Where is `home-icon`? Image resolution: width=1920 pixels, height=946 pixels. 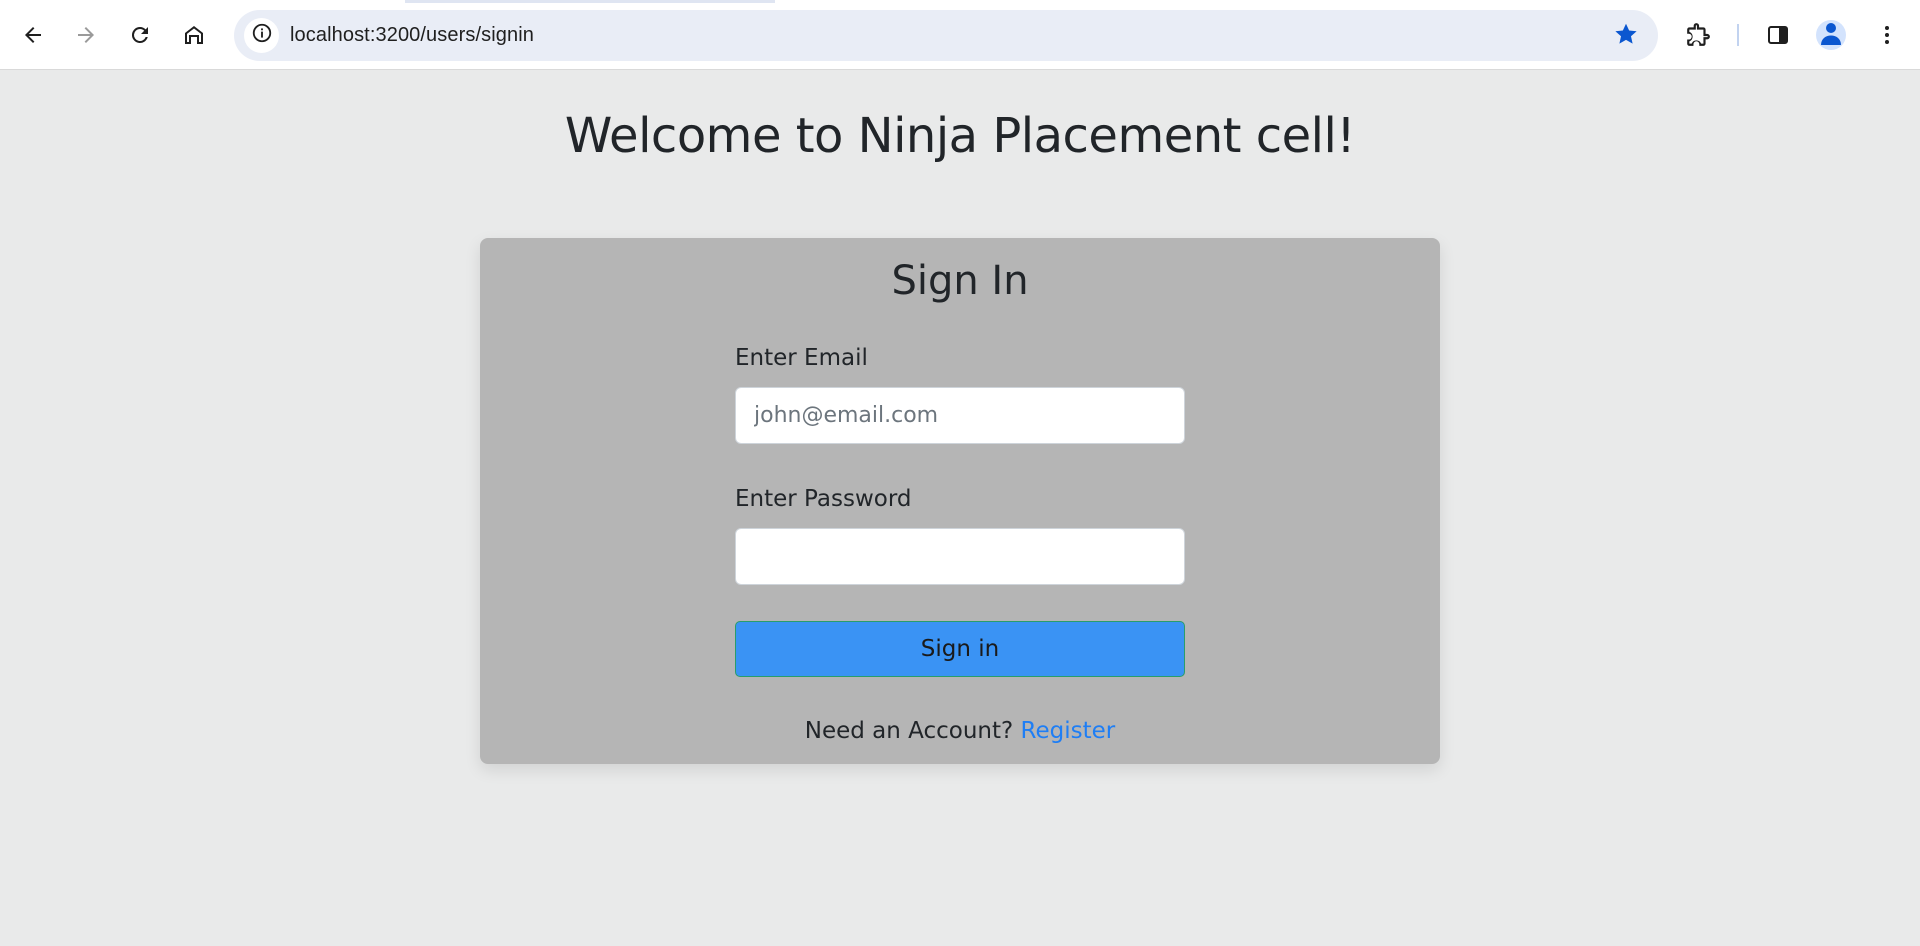 home-icon is located at coordinates (194, 35).